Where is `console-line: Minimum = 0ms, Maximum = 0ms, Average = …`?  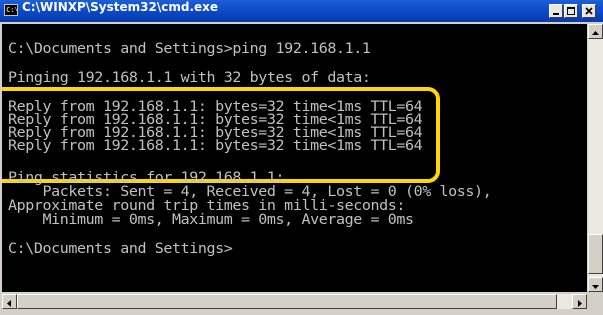 console-line: Minimum = 0ms, Maximum = 0ms, Average = … is located at coordinates (211, 219).